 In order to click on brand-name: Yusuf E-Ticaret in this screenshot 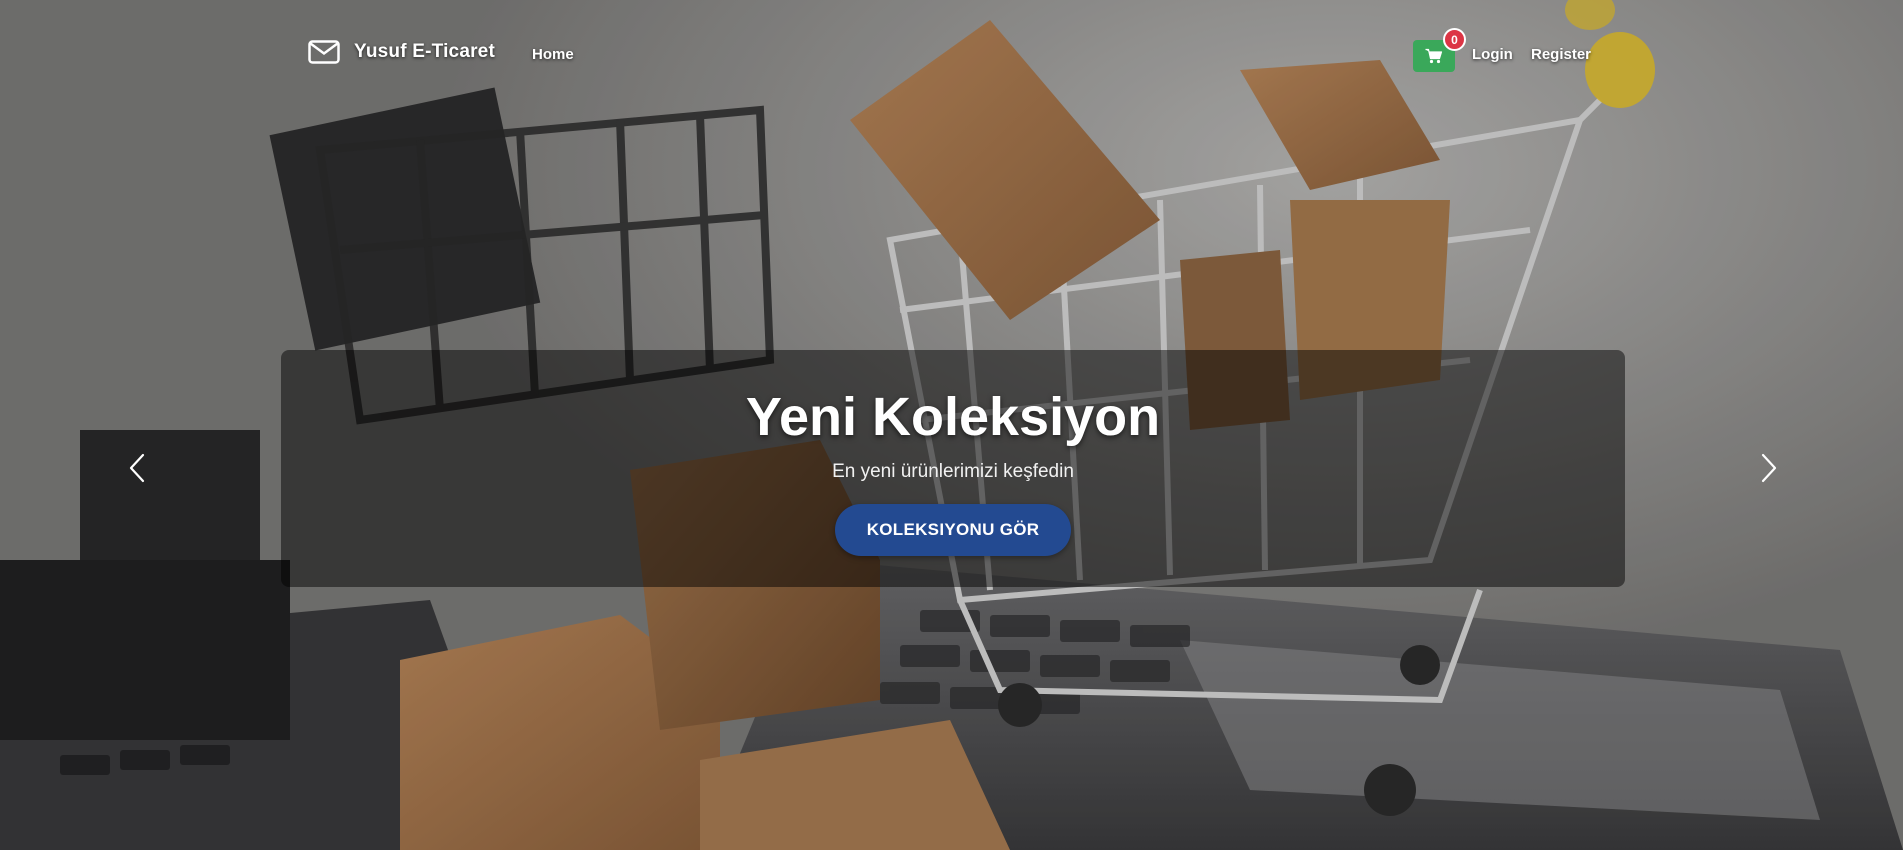, I will do `click(424, 51)`.